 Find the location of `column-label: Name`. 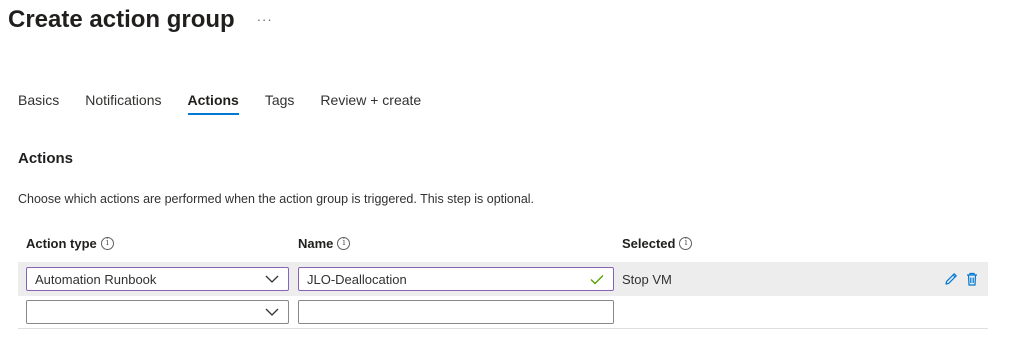

column-label: Name is located at coordinates (316, 243).